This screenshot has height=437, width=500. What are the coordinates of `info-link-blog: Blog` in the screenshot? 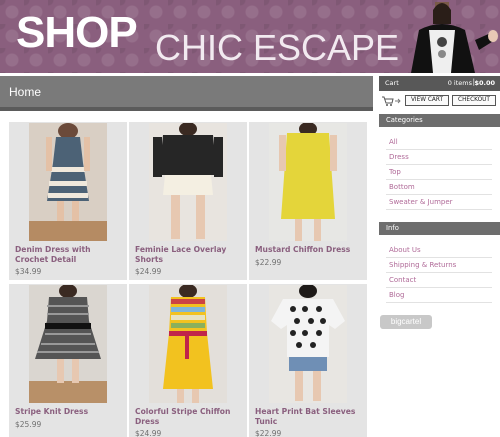 It's located at (439, 295).